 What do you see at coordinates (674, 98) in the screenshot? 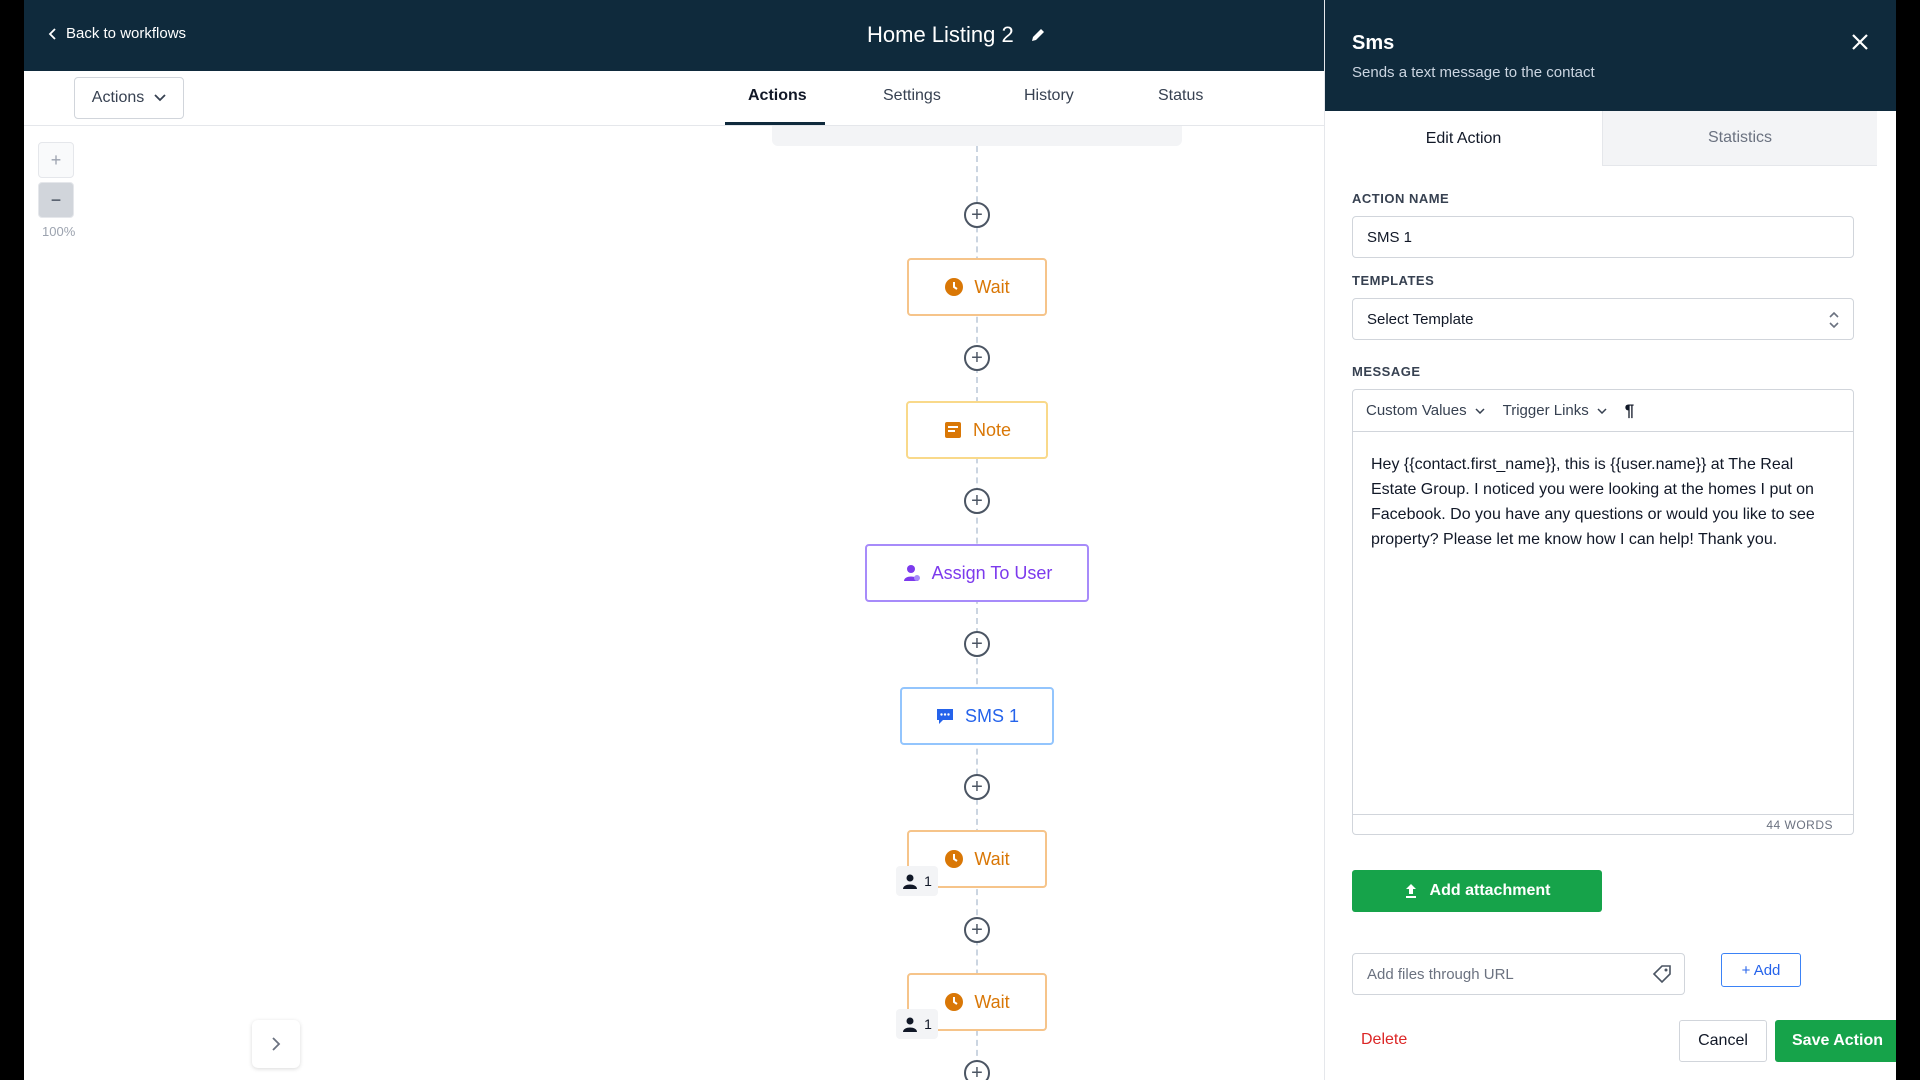
I see `sub-header: Actions Actions Settings History Status` at bounding box center [674, 98].